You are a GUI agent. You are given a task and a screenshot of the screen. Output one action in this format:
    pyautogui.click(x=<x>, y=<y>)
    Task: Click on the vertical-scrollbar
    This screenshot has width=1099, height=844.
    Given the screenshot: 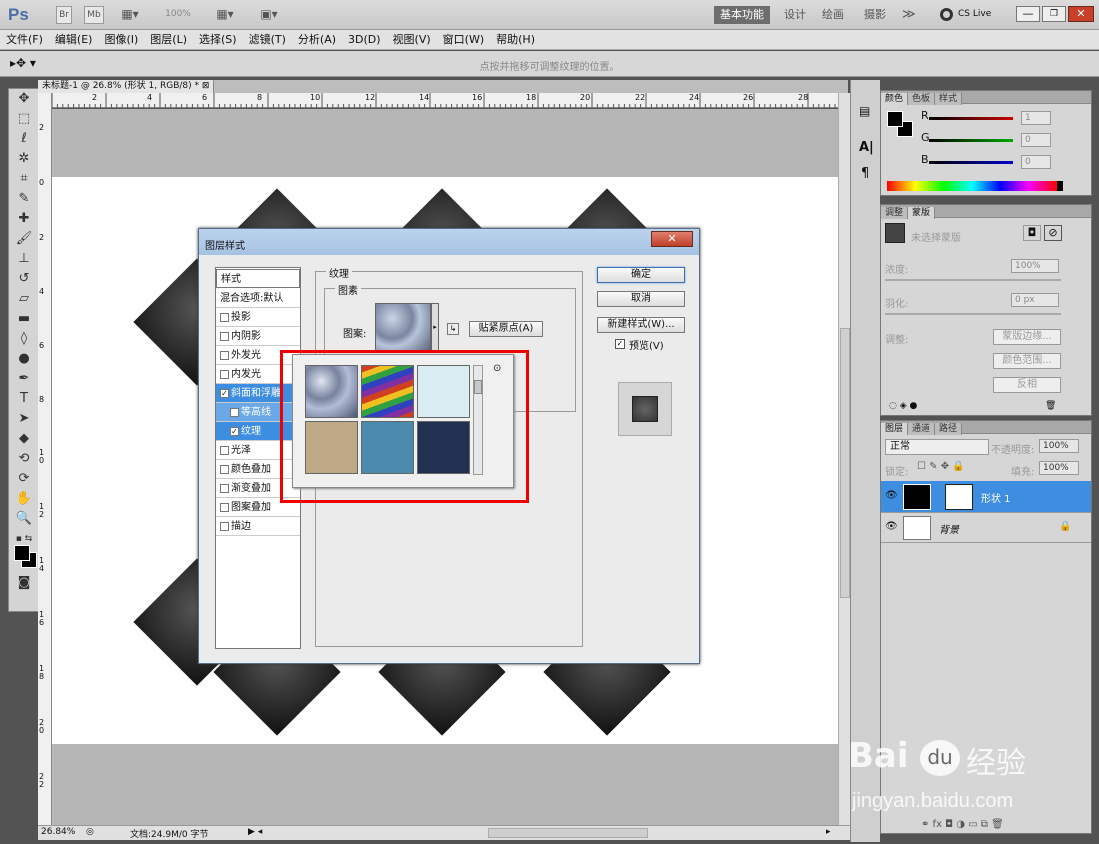 What is the action you would take?
    pyautogui.click(x=844, y=459)
    